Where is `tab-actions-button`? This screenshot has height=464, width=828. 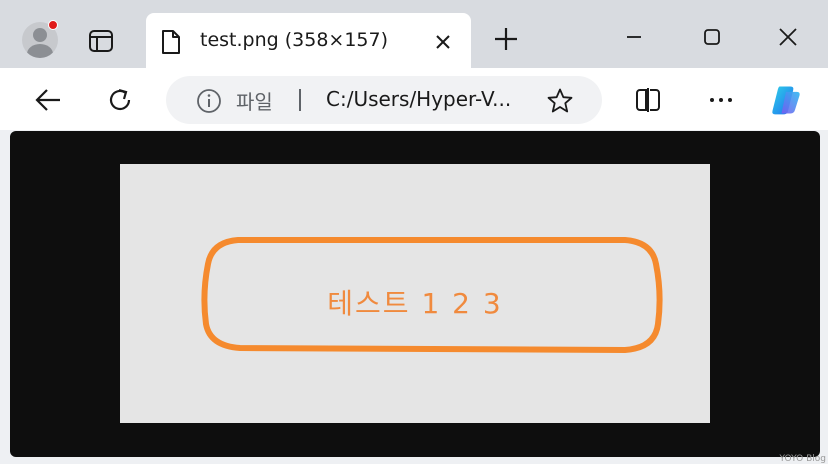 tab-actions-button is located at coordinates (101, 41).